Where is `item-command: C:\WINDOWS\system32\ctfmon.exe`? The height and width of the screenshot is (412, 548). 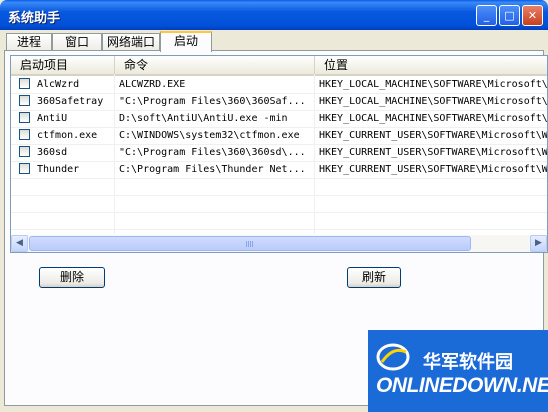 item-command: C:\WINDOWS\system32\ctfmon.exe is located at coordinates (209, 135).